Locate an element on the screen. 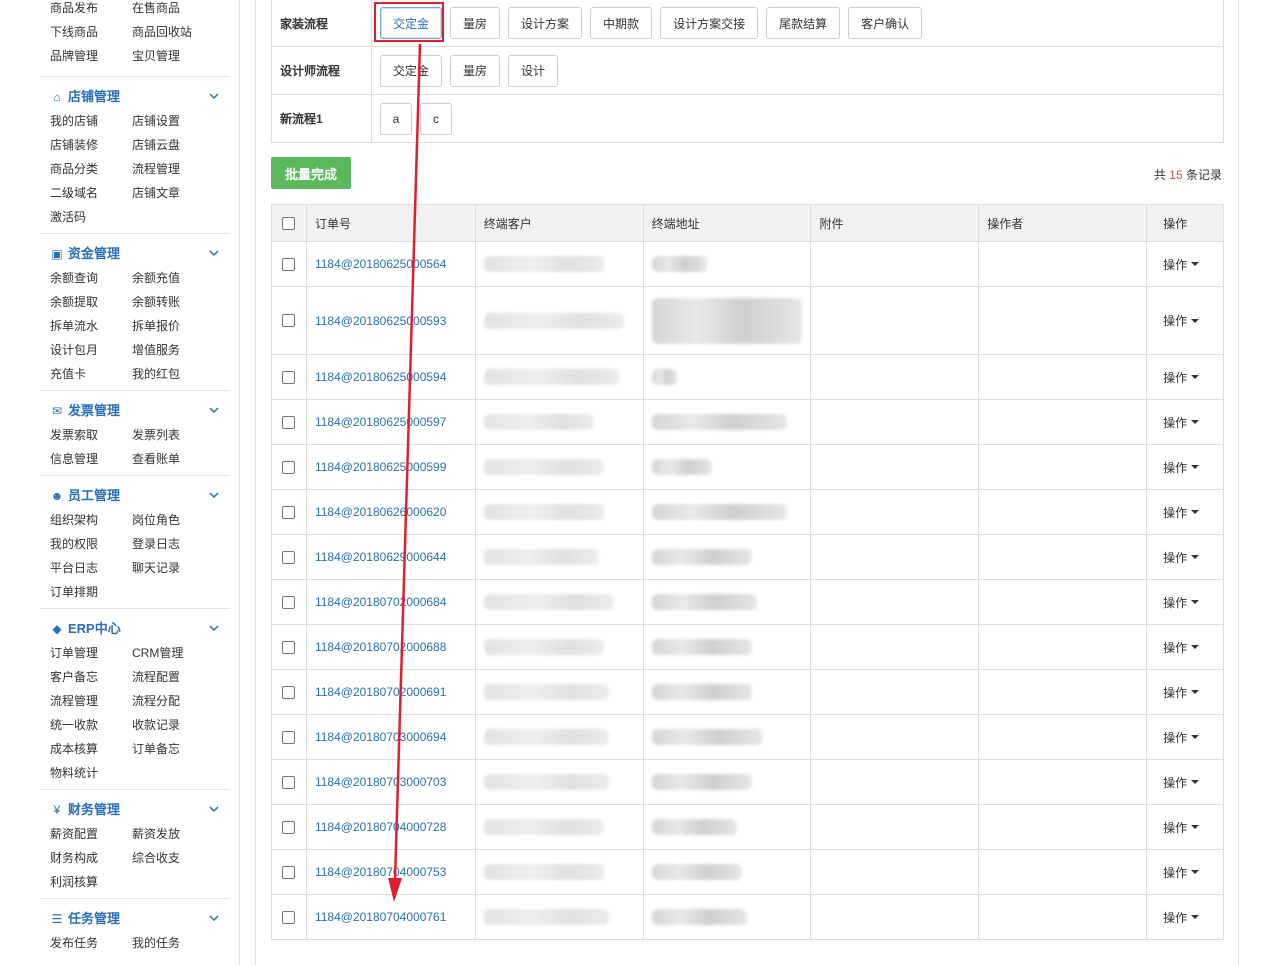 Image resolution: width=1277 pixels, height=965 pixels. sidebar-item: 下线商品 is located at coordinates (91, 32).